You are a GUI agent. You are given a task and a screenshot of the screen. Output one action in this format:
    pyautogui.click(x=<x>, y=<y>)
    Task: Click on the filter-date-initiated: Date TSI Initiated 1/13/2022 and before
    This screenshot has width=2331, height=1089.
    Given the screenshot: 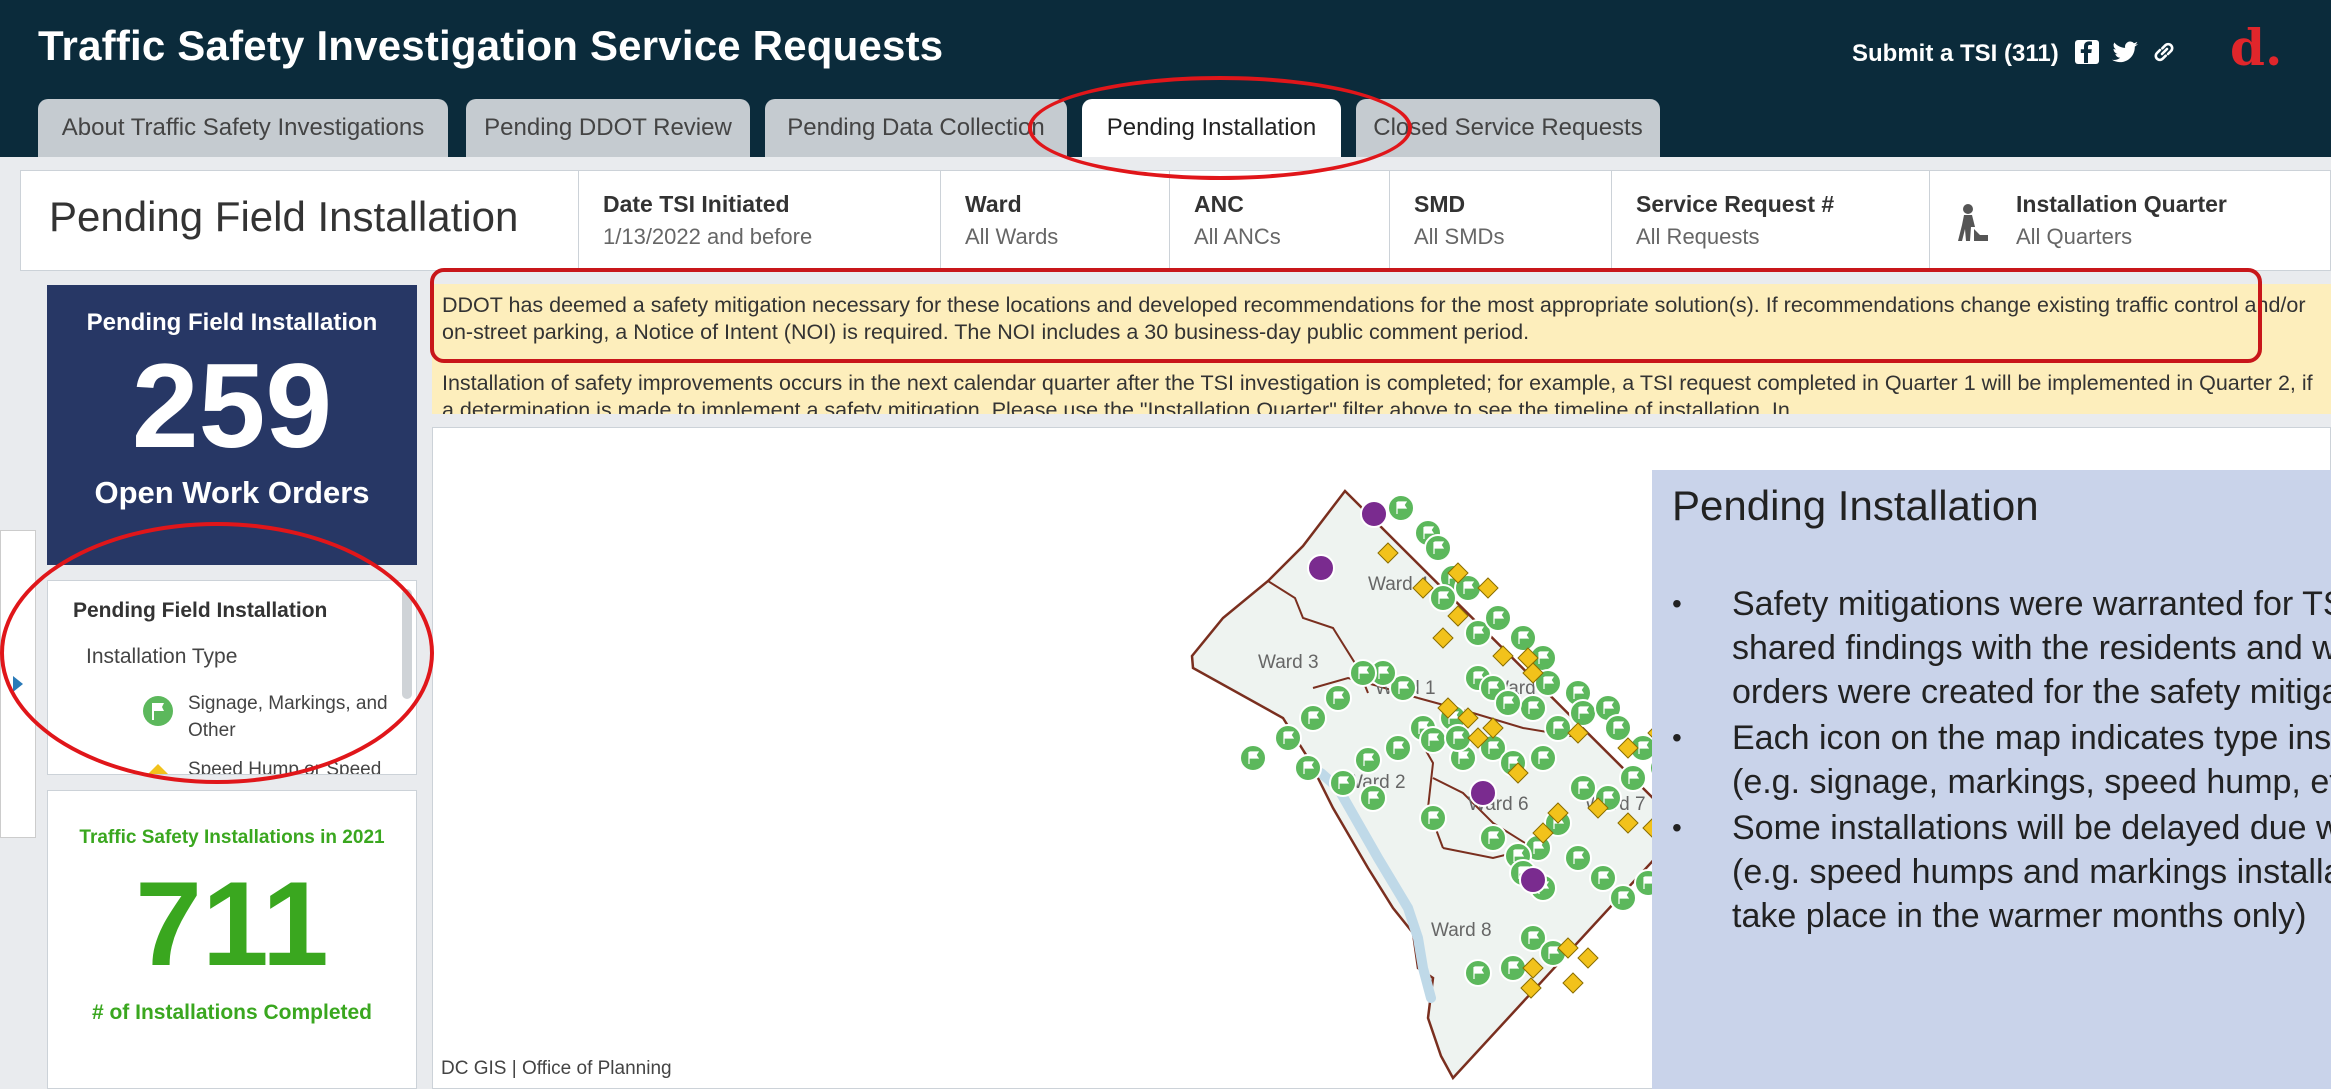 What is the action you would take?
    pyautogui.click(x=759, y=220)
    